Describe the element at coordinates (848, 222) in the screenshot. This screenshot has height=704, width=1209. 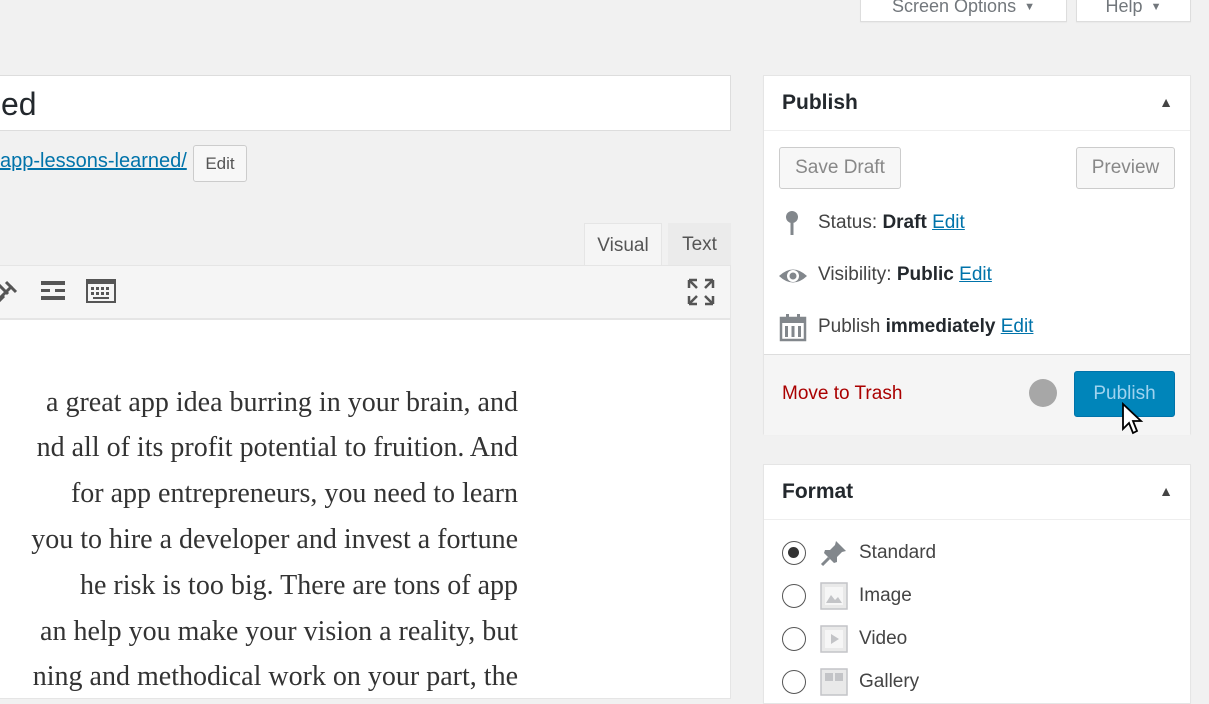
I see `status-label: Status:` at that location.